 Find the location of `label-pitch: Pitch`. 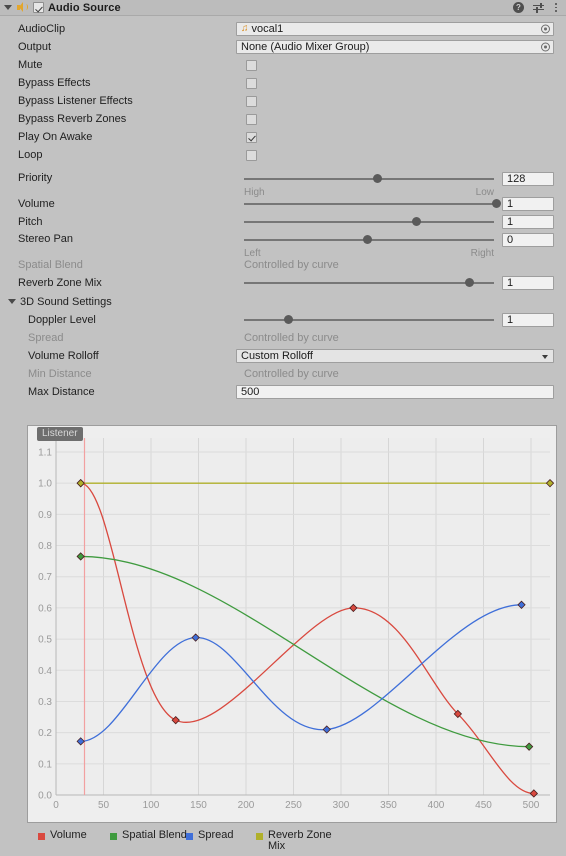

label-pitch: Pitch is located at coordinates (30, 222).